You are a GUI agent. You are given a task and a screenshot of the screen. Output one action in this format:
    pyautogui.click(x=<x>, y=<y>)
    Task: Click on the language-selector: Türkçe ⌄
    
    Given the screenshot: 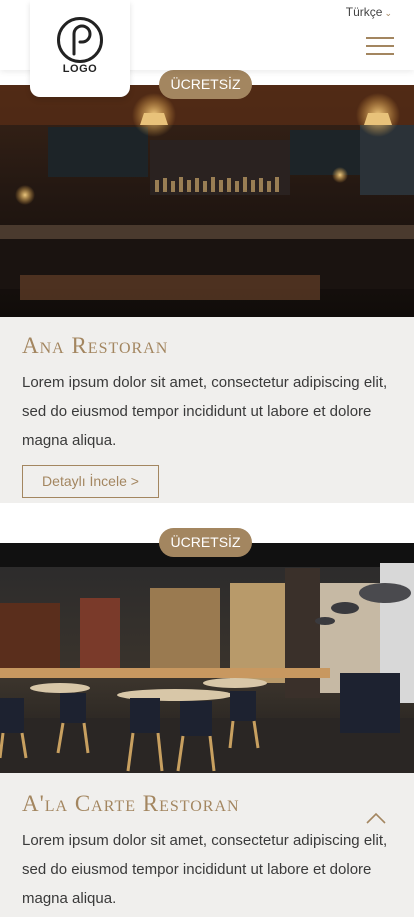 What is the action you would take?
    pyautogui.click(x=369, y=12)
    